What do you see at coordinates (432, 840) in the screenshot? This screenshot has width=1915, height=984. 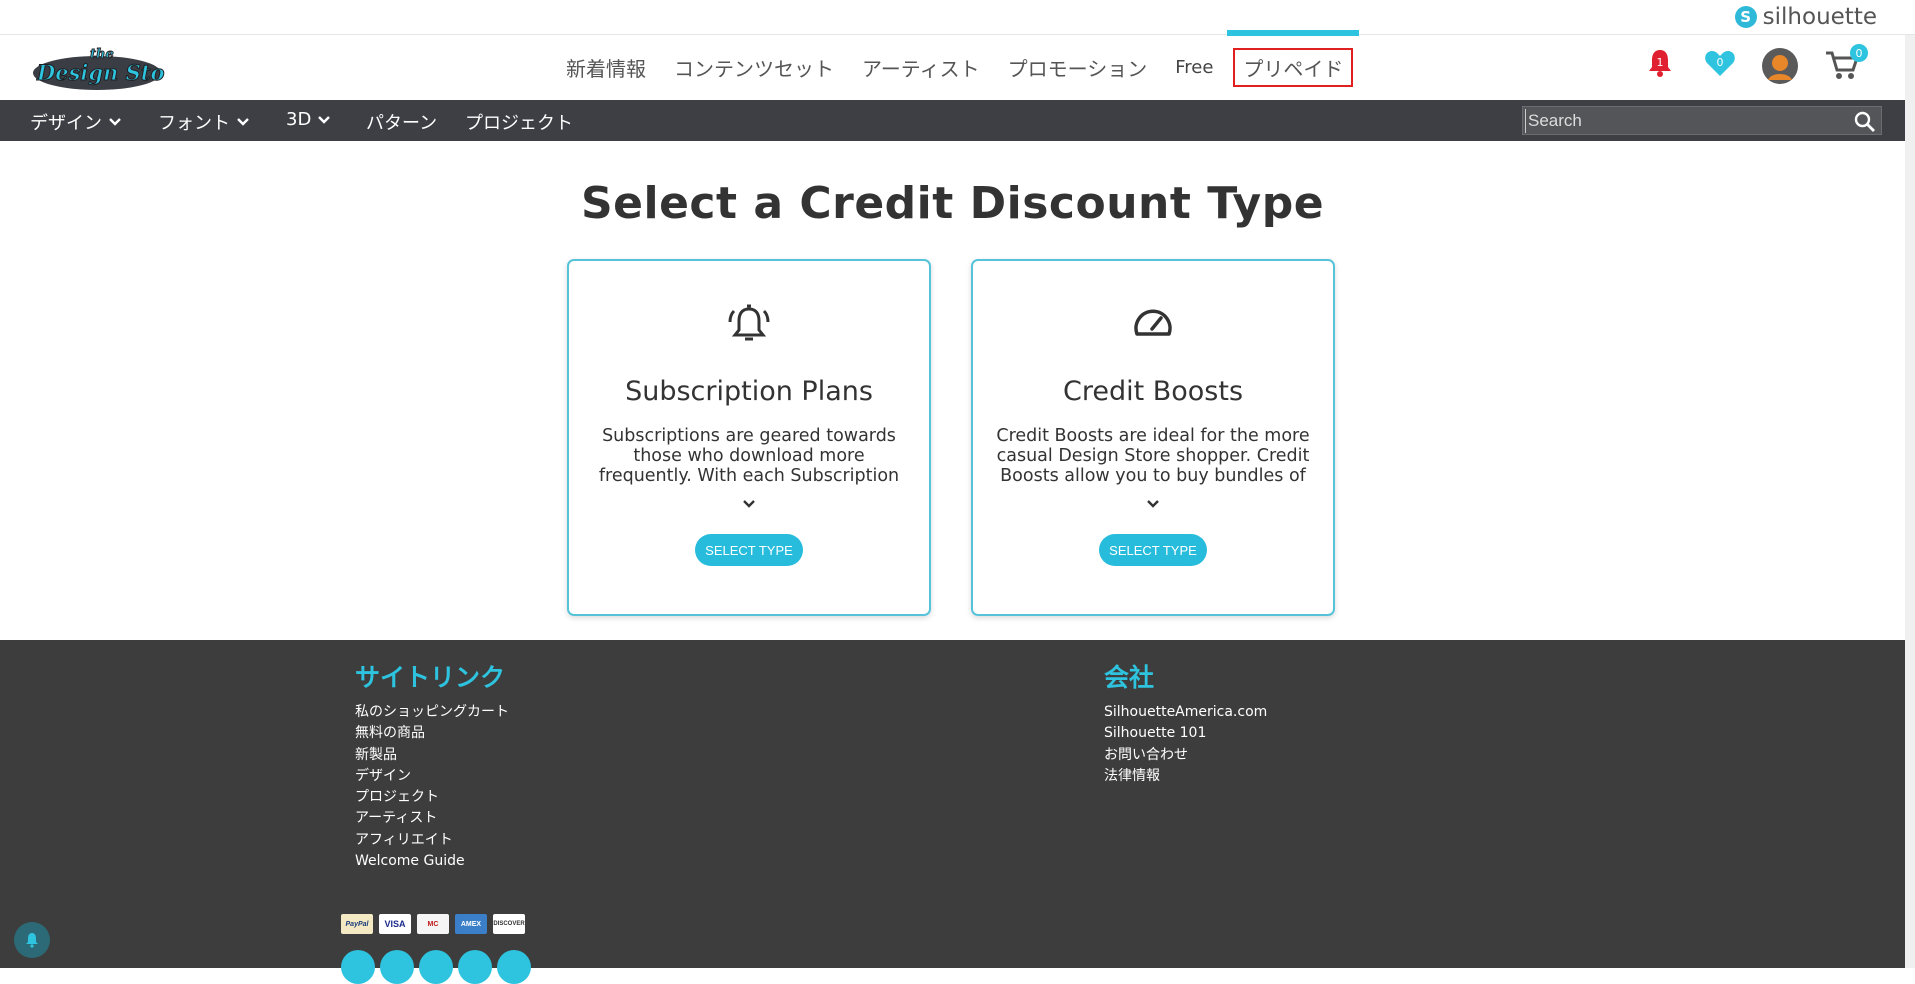 I see `footer-link-affiliate: アフィリエイト` at bounding box center [432, 840].